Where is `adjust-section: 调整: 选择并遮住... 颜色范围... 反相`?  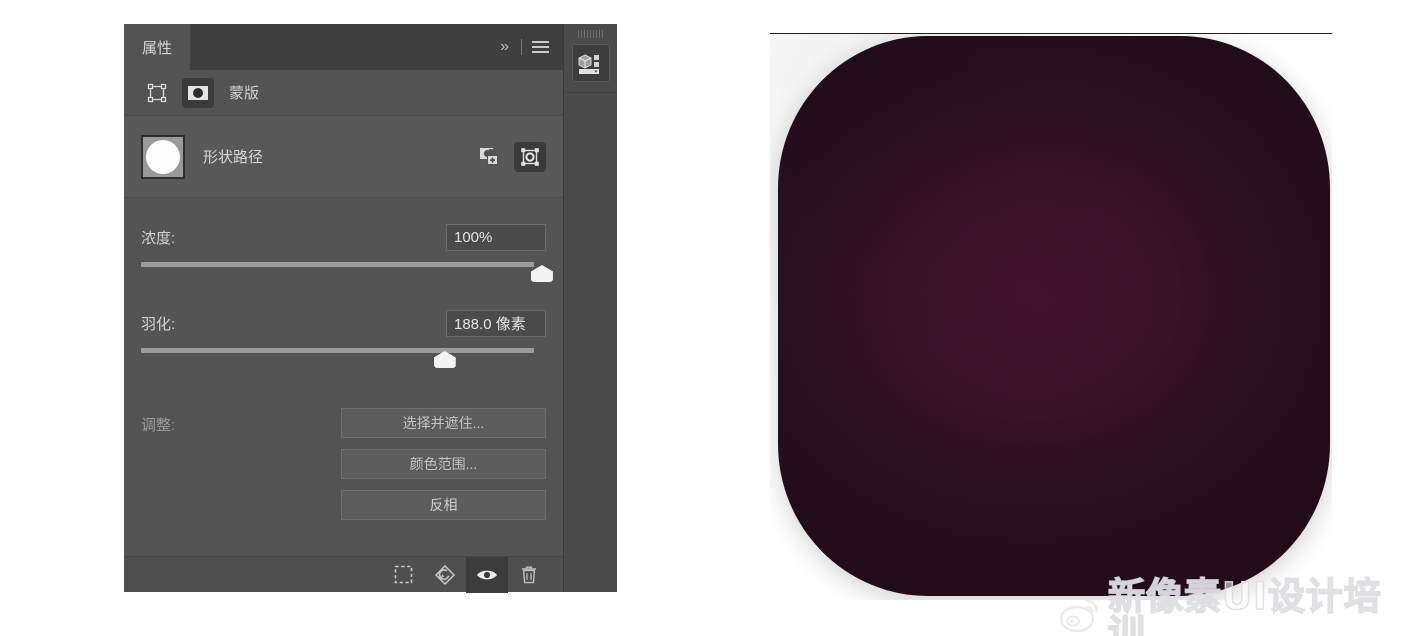 adjust-section: 调整: 选择并遮住... 颜色范围... 反相 is located at coordinates (343, 464).